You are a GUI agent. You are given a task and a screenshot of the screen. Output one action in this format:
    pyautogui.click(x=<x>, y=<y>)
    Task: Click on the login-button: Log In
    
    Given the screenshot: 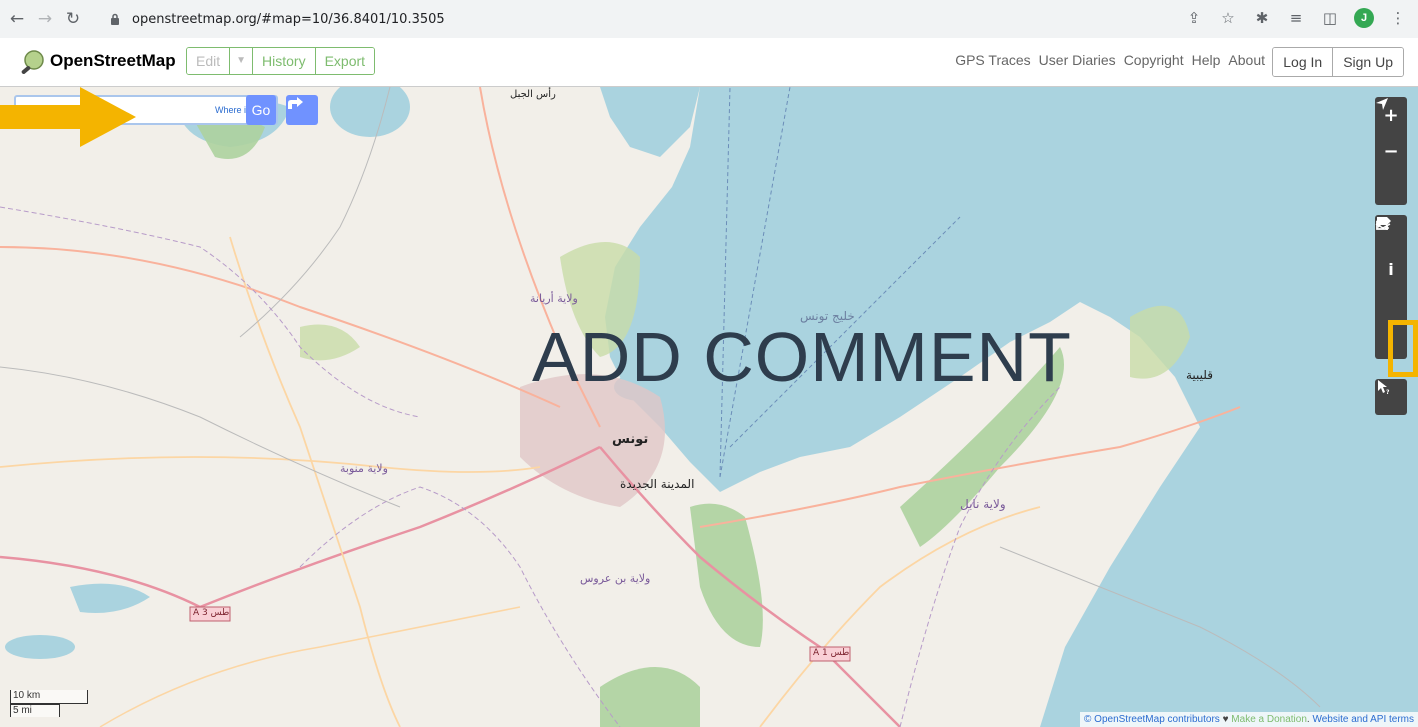 What is the action you would take?
    pyautogui.click(x=1303, y=62)
    